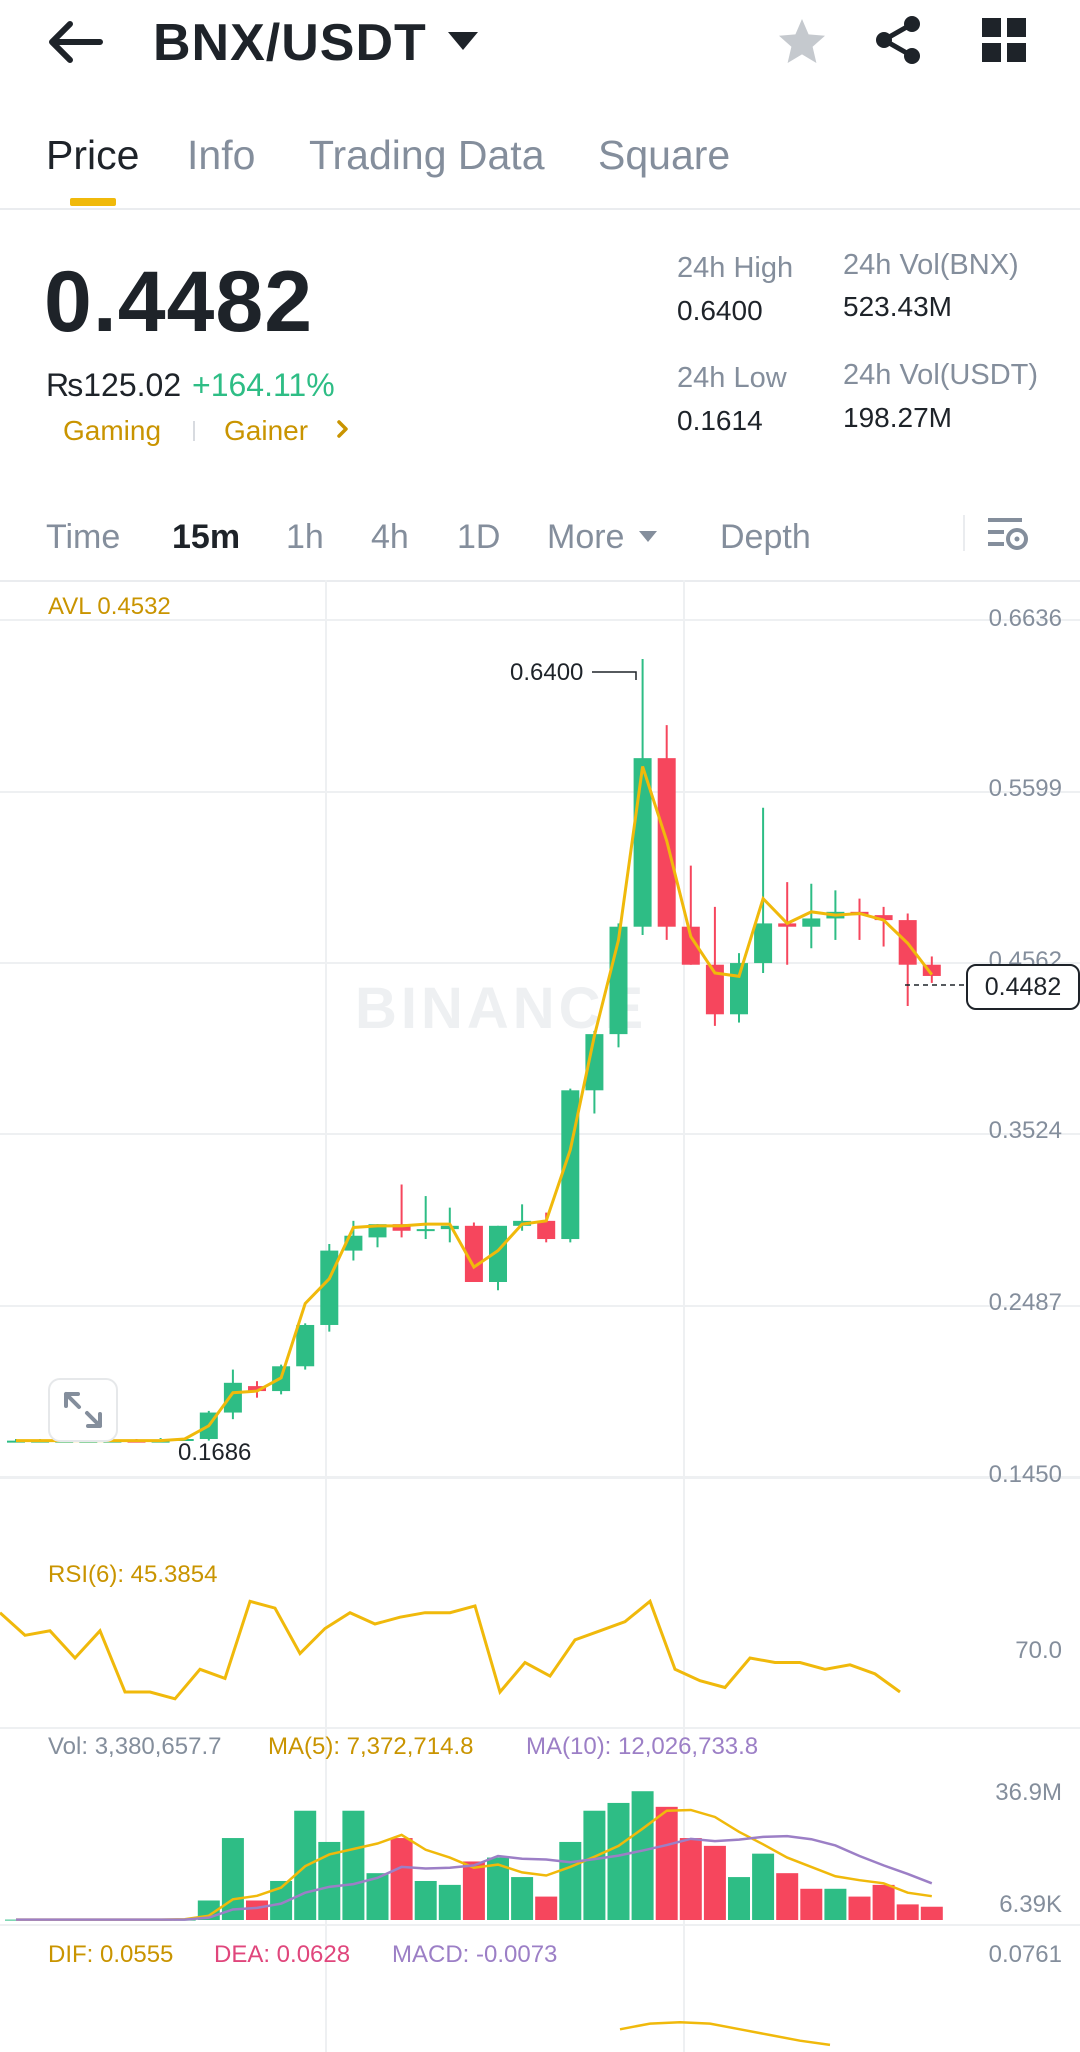 The width and height of the screenshot is (1080, 2052). I want to click on star-icon, so click(802, 42).